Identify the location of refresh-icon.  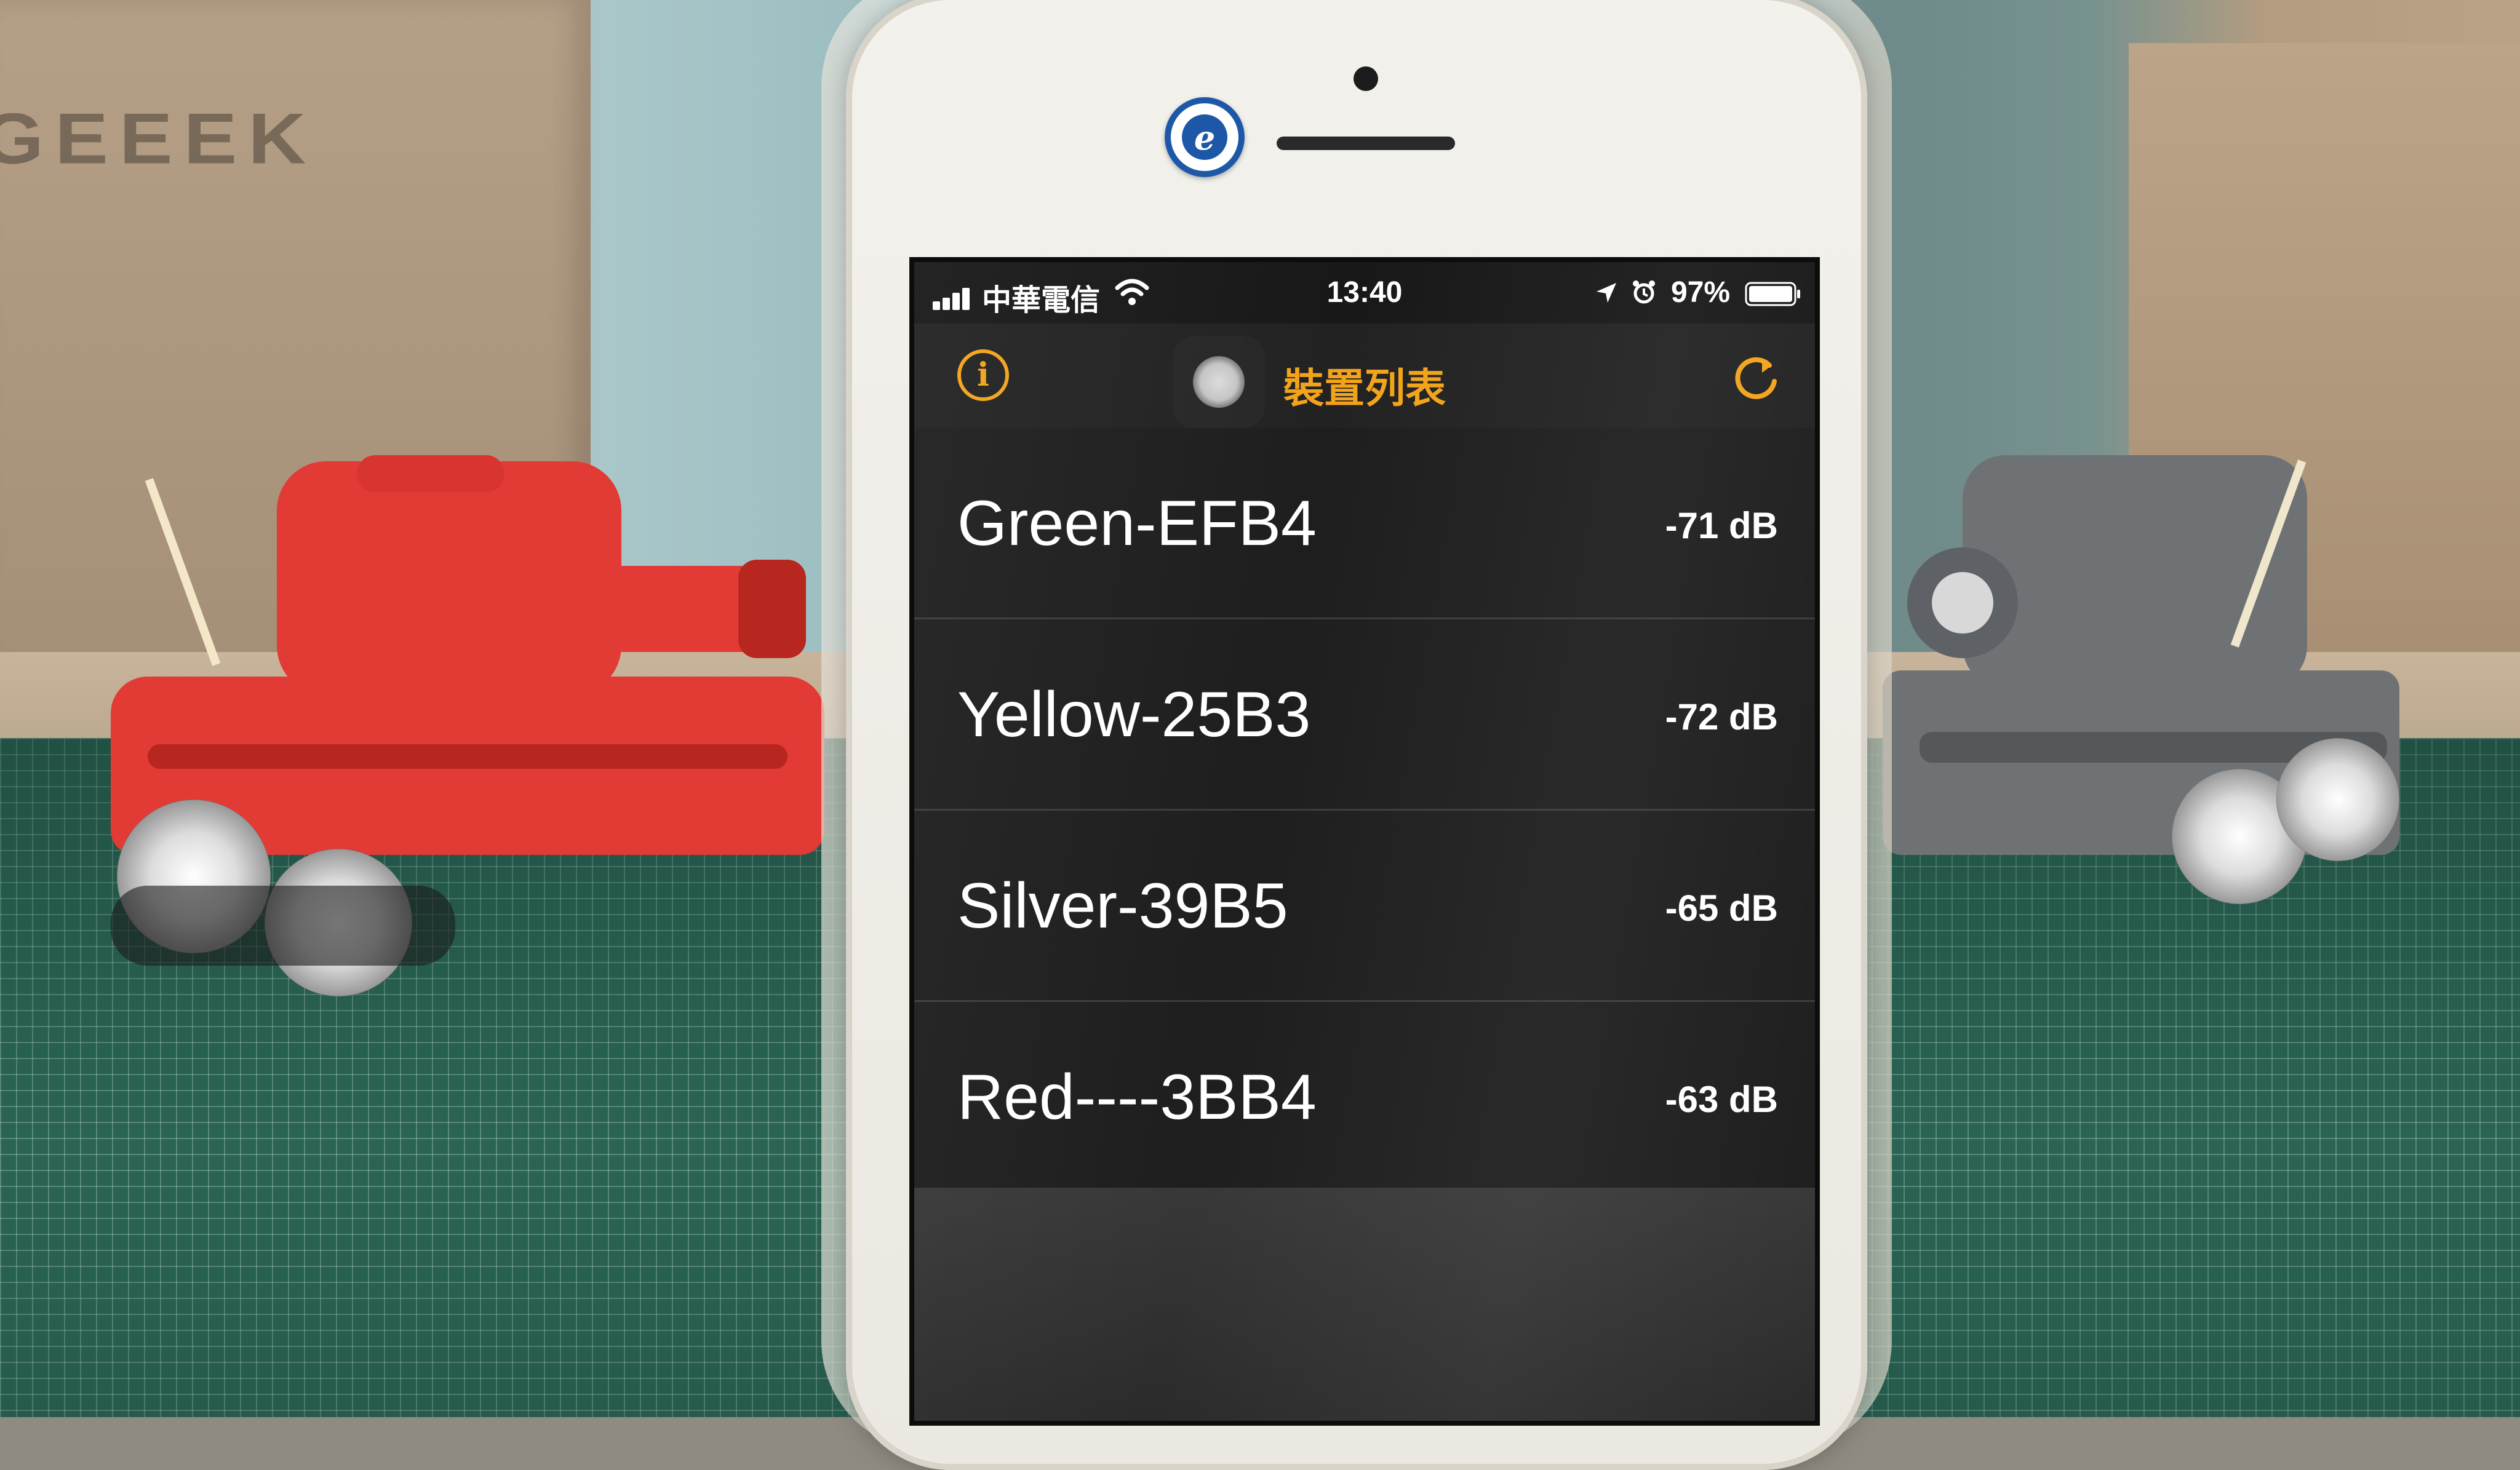
(1756, 378).